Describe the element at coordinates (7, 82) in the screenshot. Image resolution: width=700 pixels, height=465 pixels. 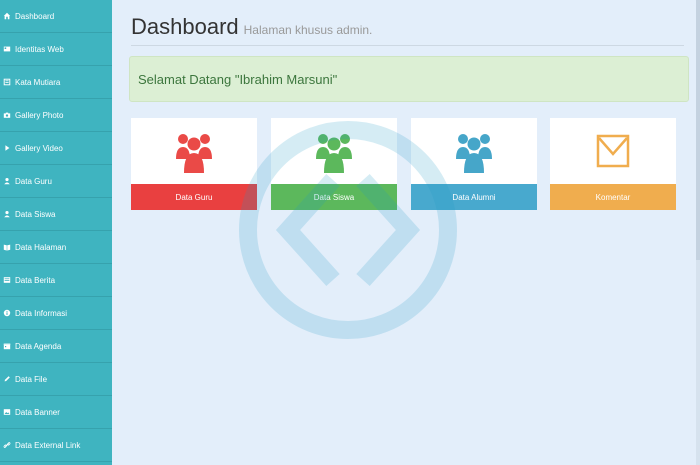
I see `quote-icon` at that location.